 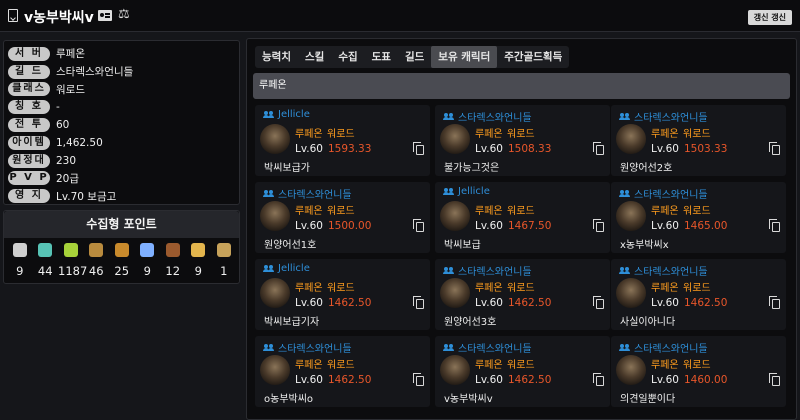 I want to click on character-card: 스타렉스와언니들 루페온 워로드 Lv.60 1503.33 원양어선2호, so click(x=698, y=140).